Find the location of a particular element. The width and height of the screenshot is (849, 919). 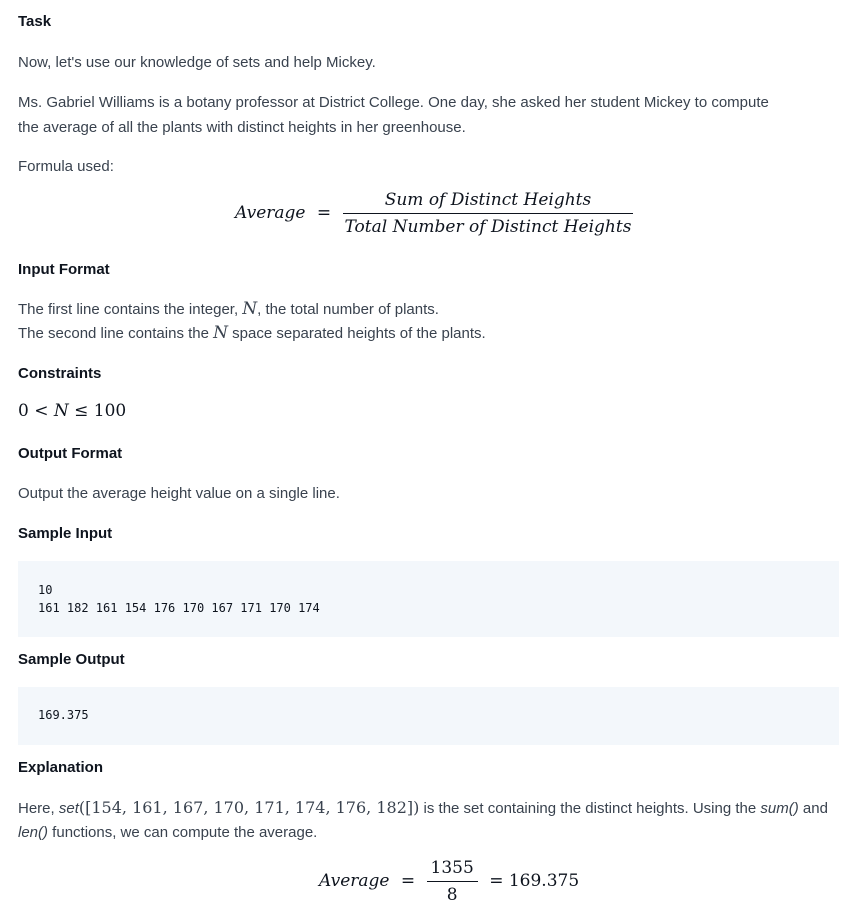

sample-output-heading: Sample Output is located at coordinates (71, 659).